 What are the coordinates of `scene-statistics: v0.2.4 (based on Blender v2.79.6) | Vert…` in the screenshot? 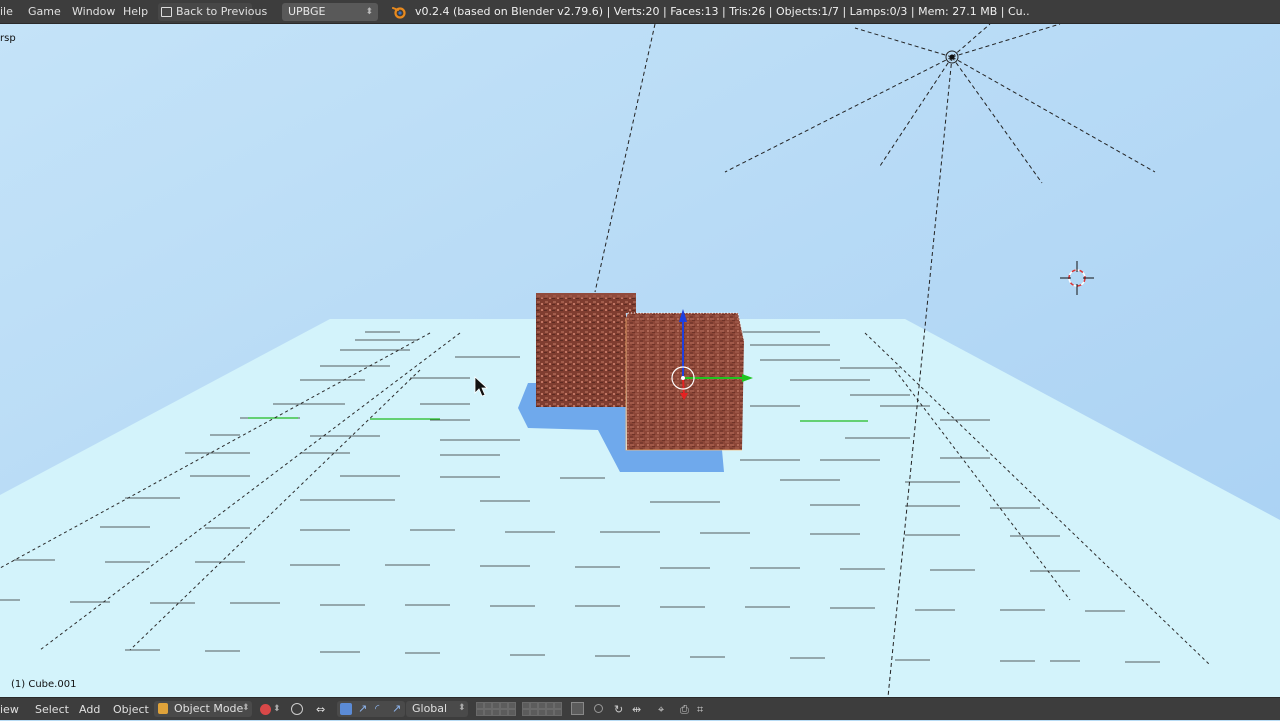 It's located at (722, 11).